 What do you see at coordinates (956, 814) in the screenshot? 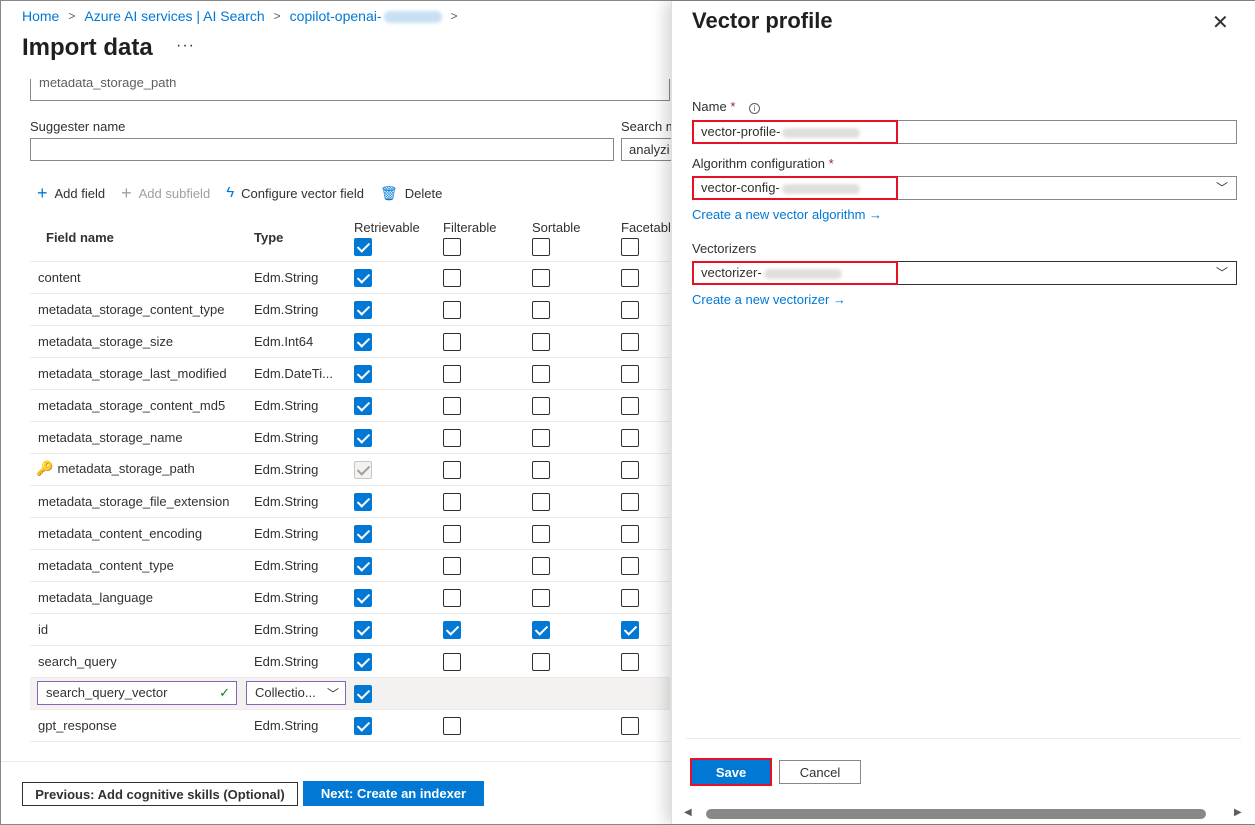
I see `scrollbar-thumb` at bounding box center [956, 814].